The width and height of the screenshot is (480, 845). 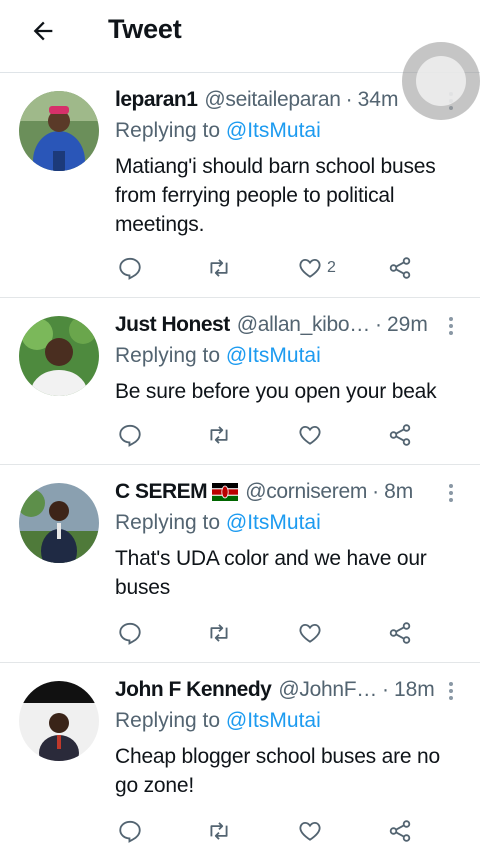 What do you see at coordinates (398, 492) in the screenshot?
I see `timestamp: 8m` at bounding box center [398, 492].